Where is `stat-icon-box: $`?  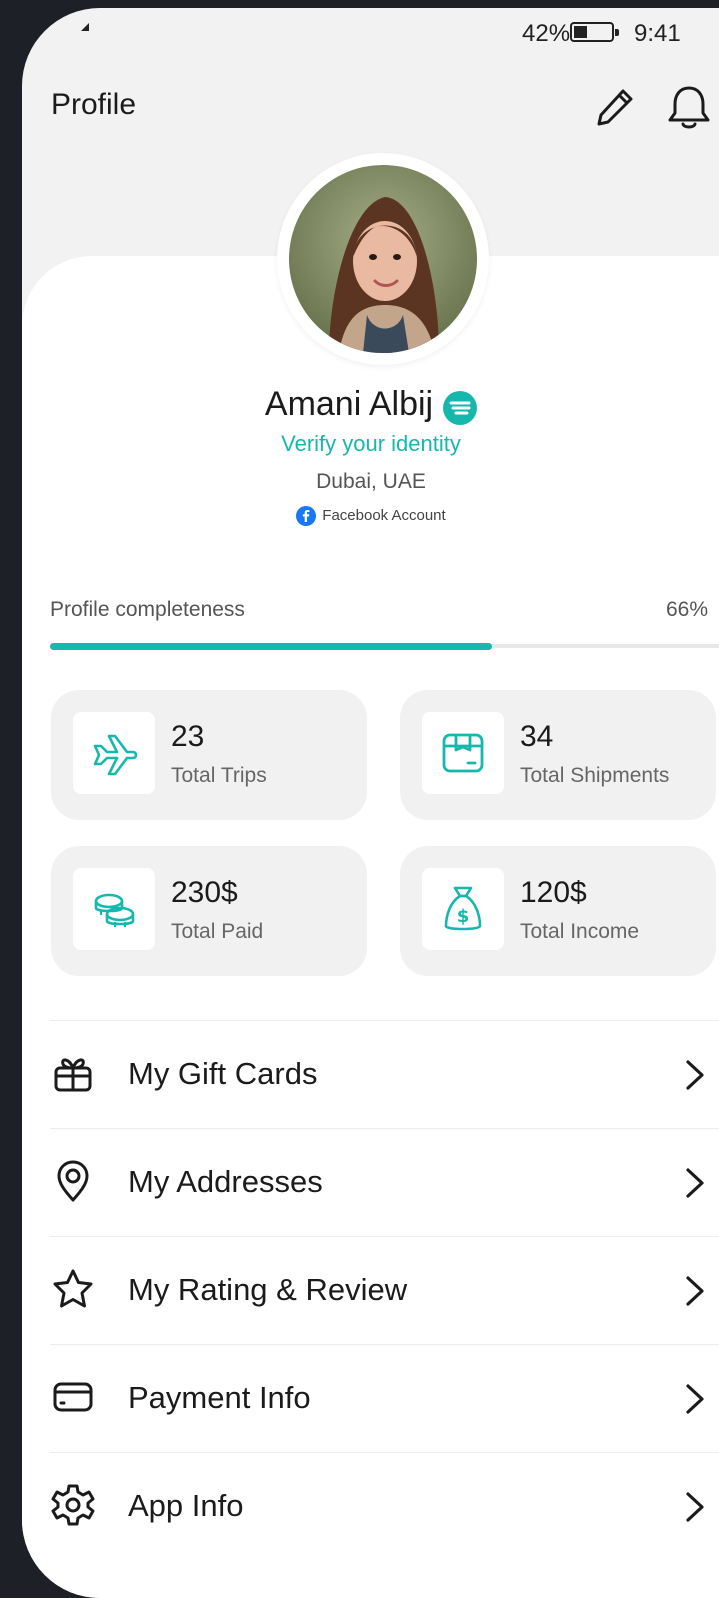
stat-icon-box: $ is located at coordinates (463, 909).